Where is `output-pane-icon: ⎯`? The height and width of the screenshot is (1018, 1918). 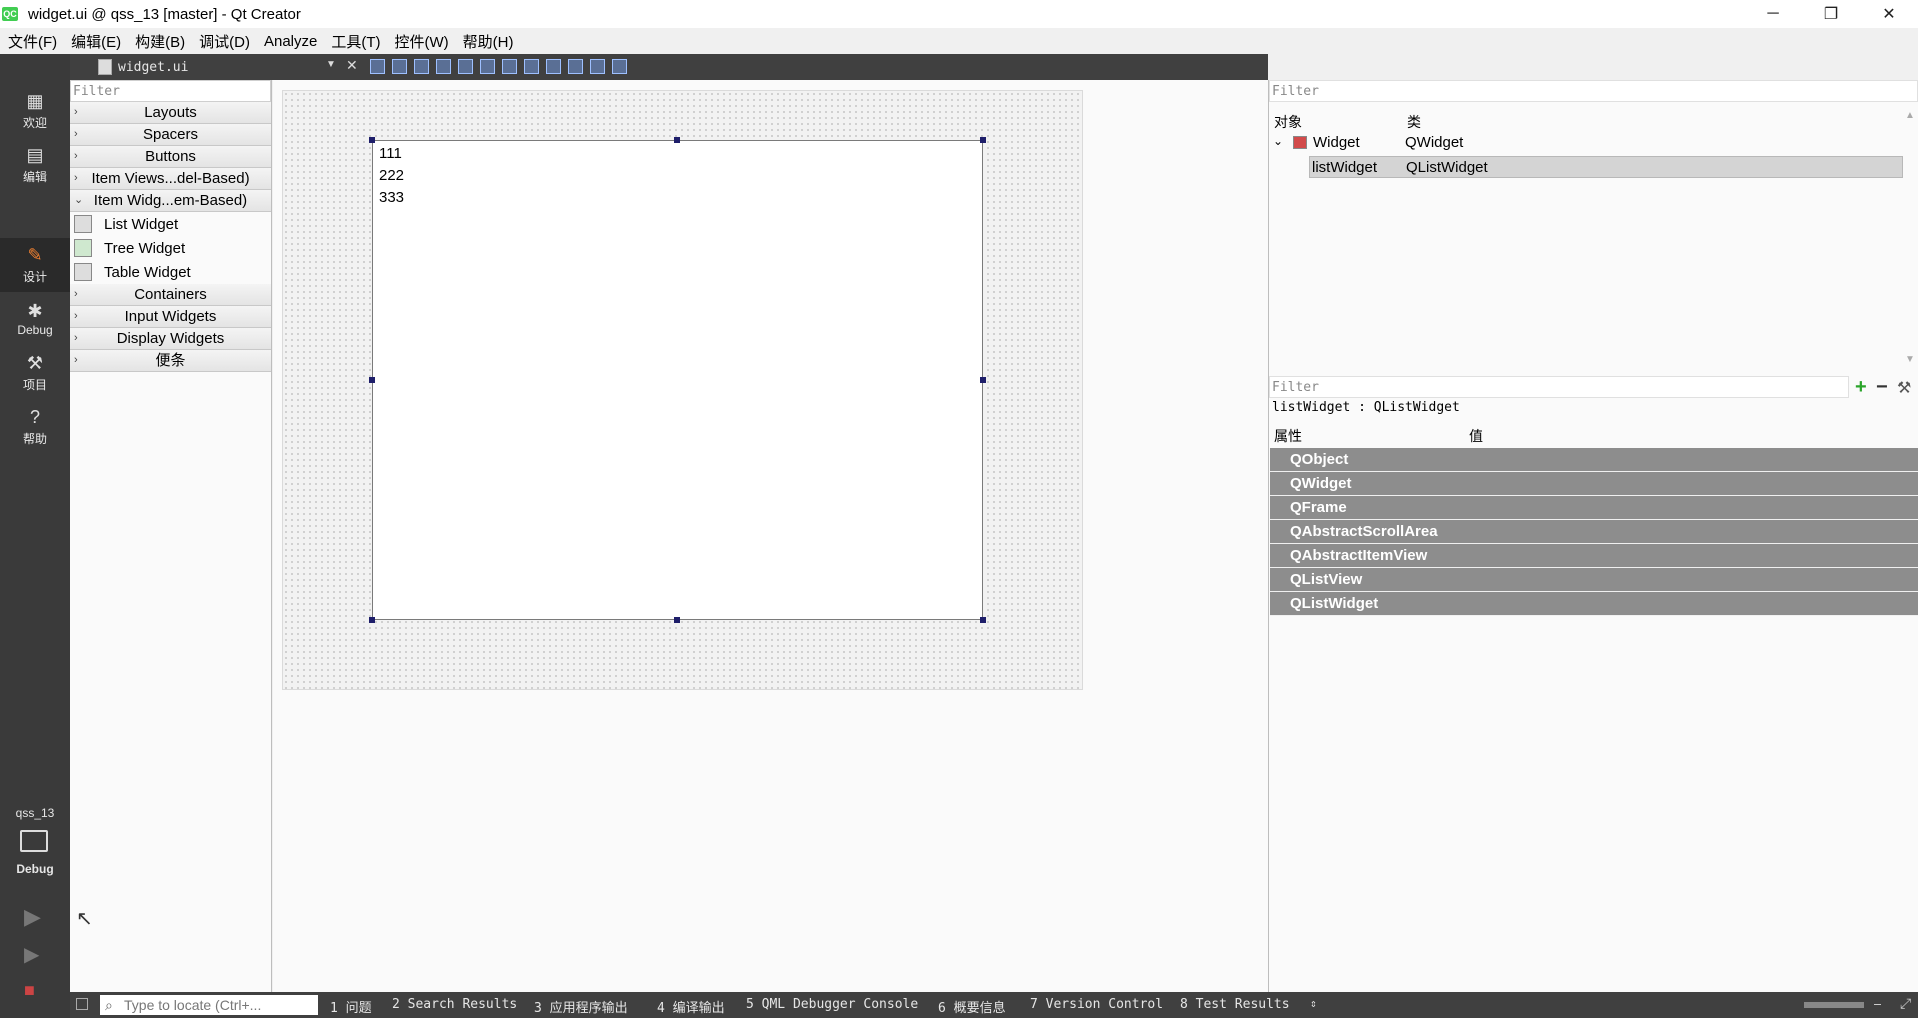 output-pane-icon: ⎯ is located at coordinates (1877, 1003).